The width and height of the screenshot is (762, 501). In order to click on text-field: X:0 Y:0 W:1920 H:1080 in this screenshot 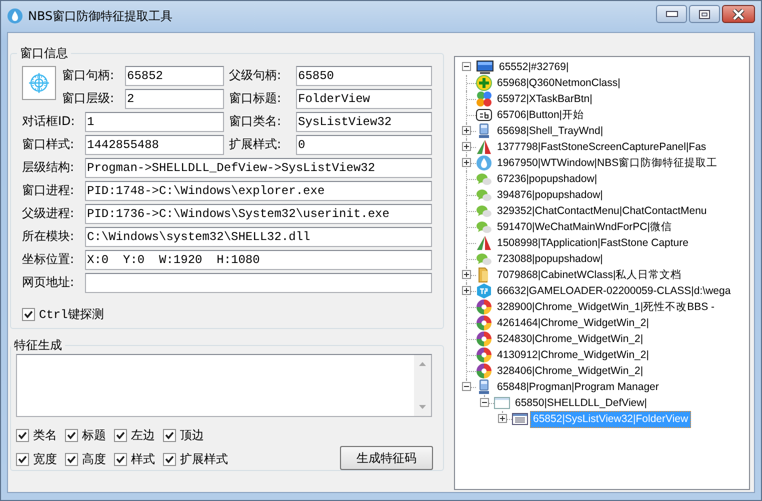, I will do `click(258, 260)`.